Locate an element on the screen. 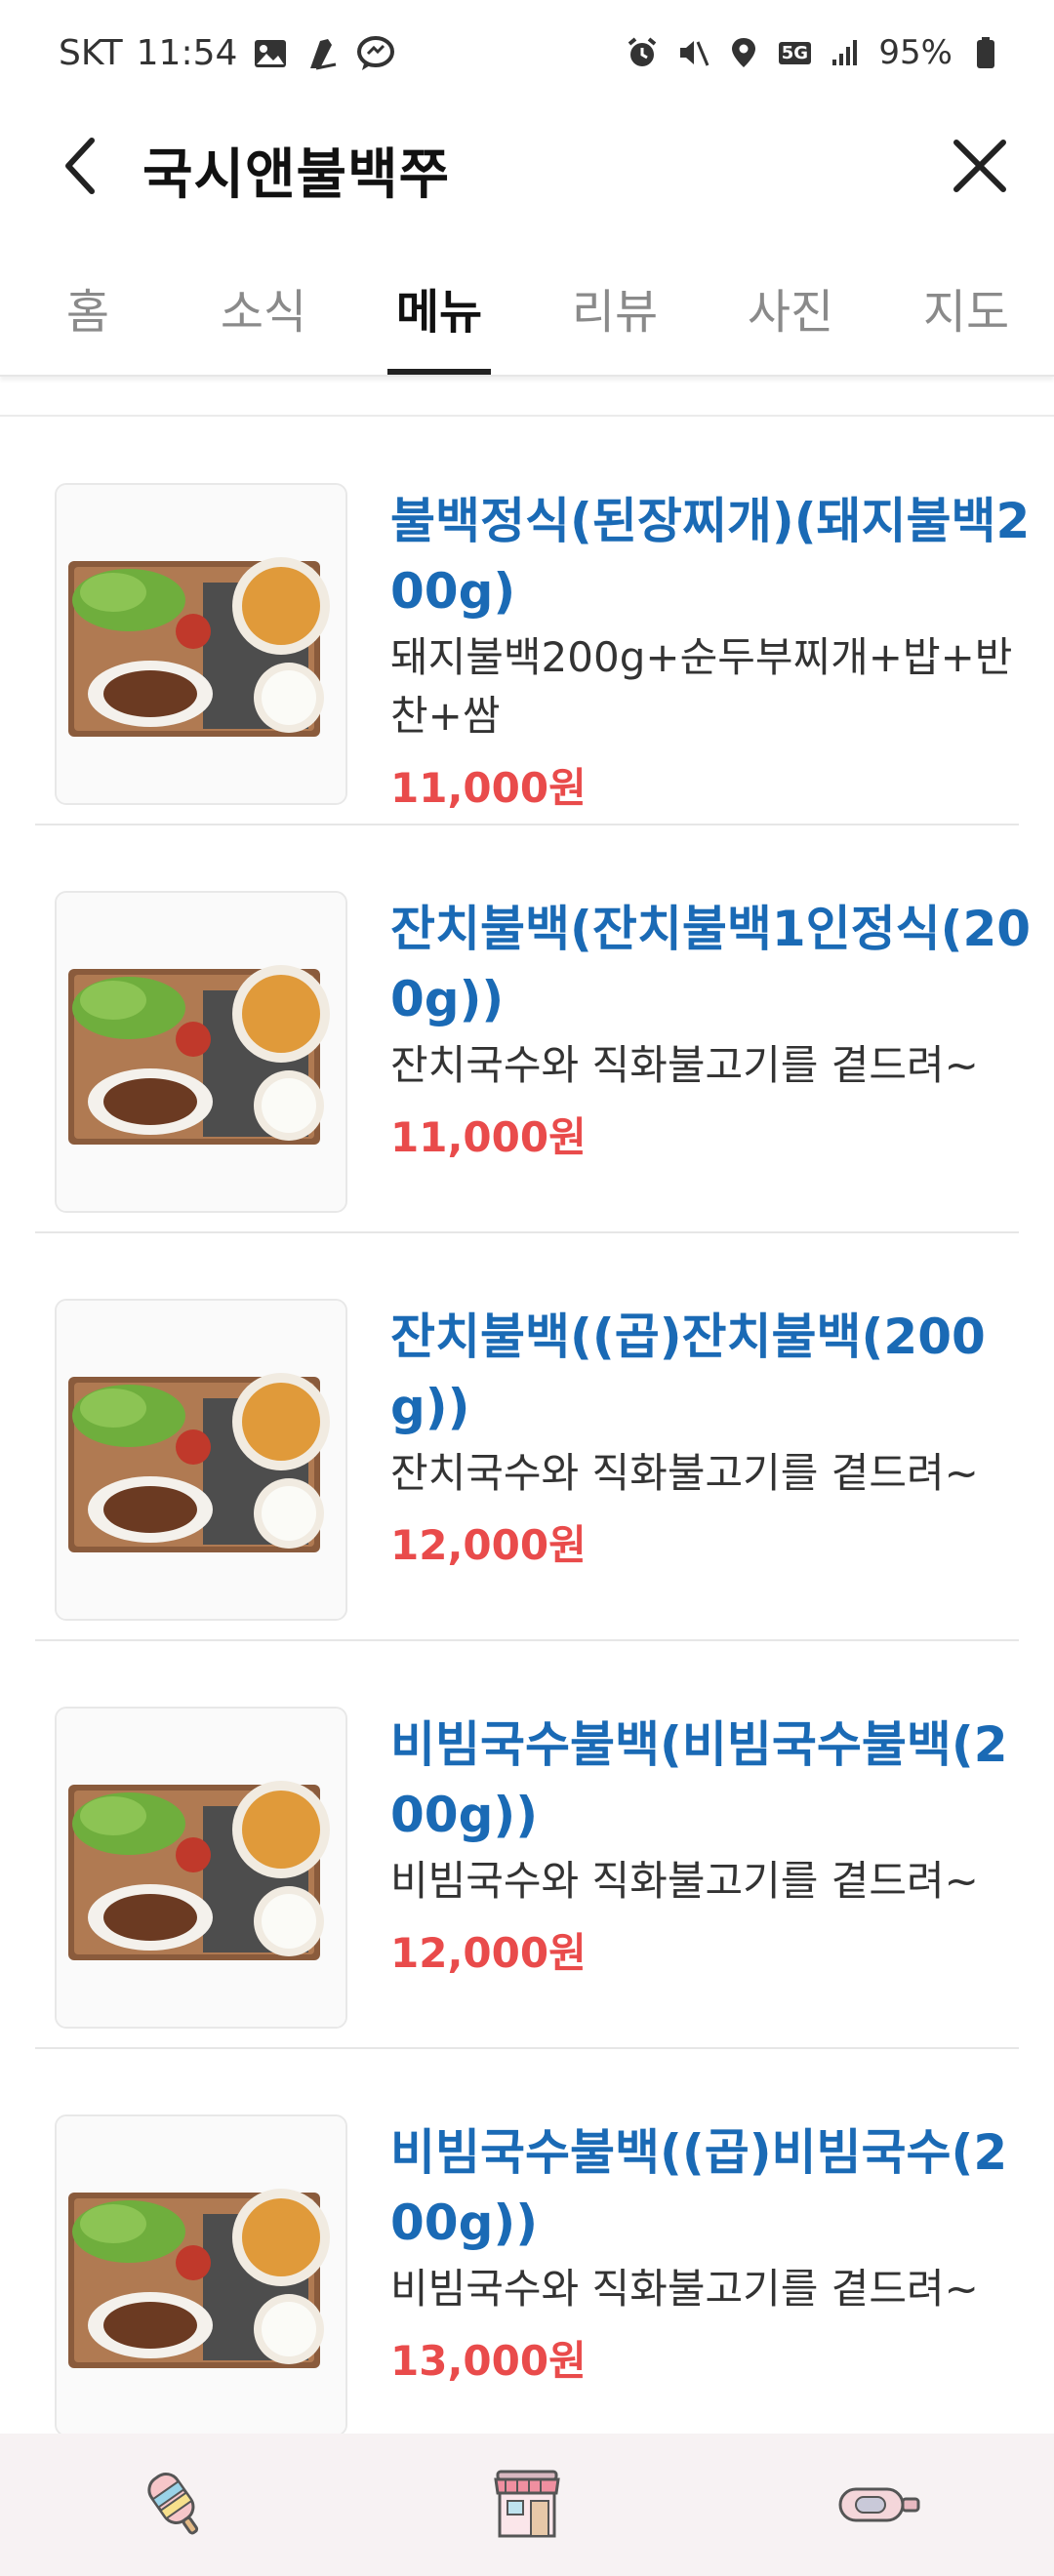 This screenshot has height=2576, width=1054. nav-coupon-button is located at coordinates (878, 2504).